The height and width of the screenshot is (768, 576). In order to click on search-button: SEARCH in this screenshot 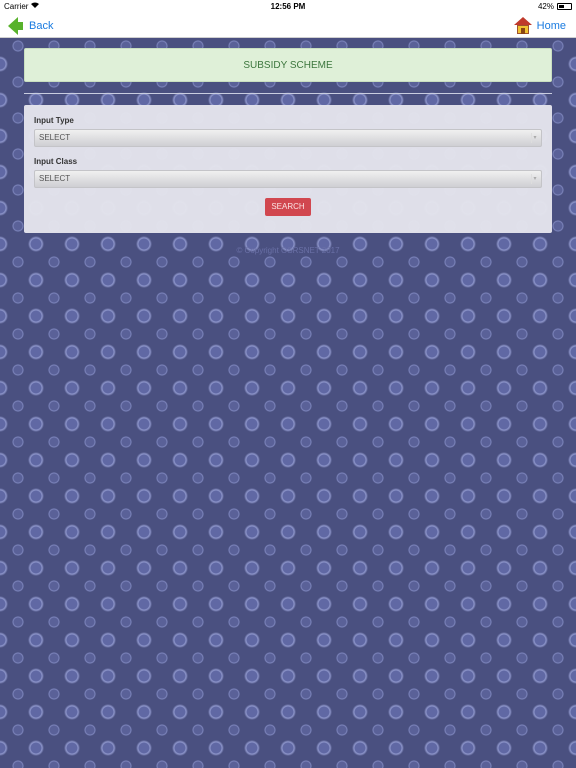, I will do `click(288, 207)`.